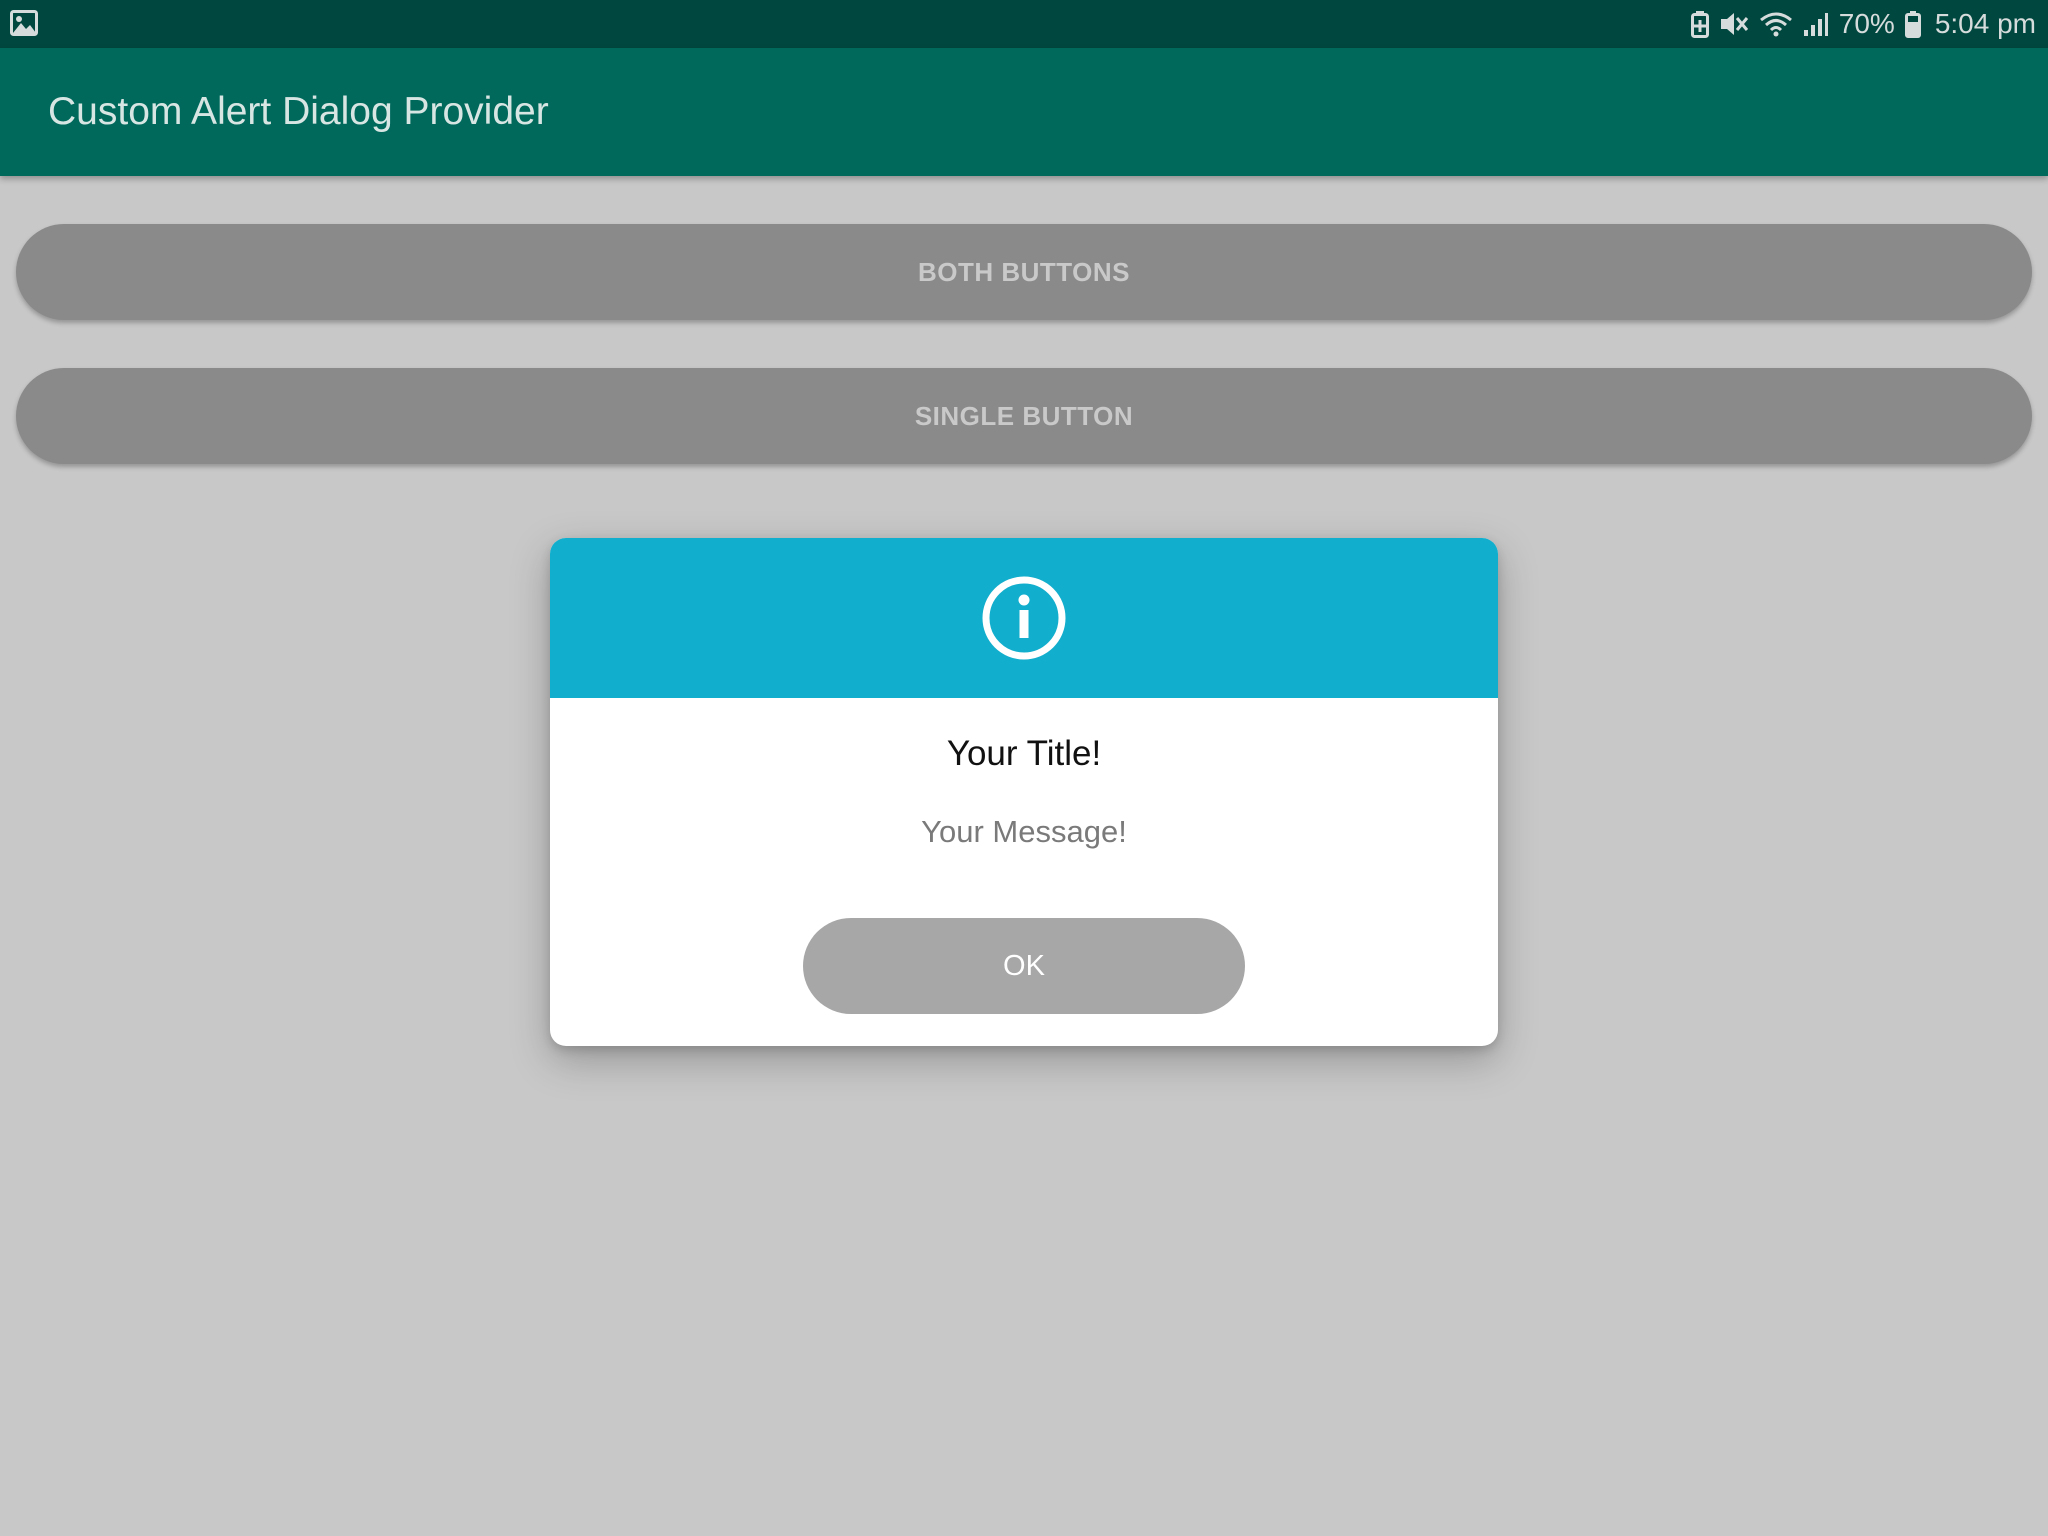 The width and height of the screenshot is (2048, 1536). Describe the element at coordinates (298, 111) in the screenshot. I see `app-title: Custom Alert Dialog Provider` at that location.